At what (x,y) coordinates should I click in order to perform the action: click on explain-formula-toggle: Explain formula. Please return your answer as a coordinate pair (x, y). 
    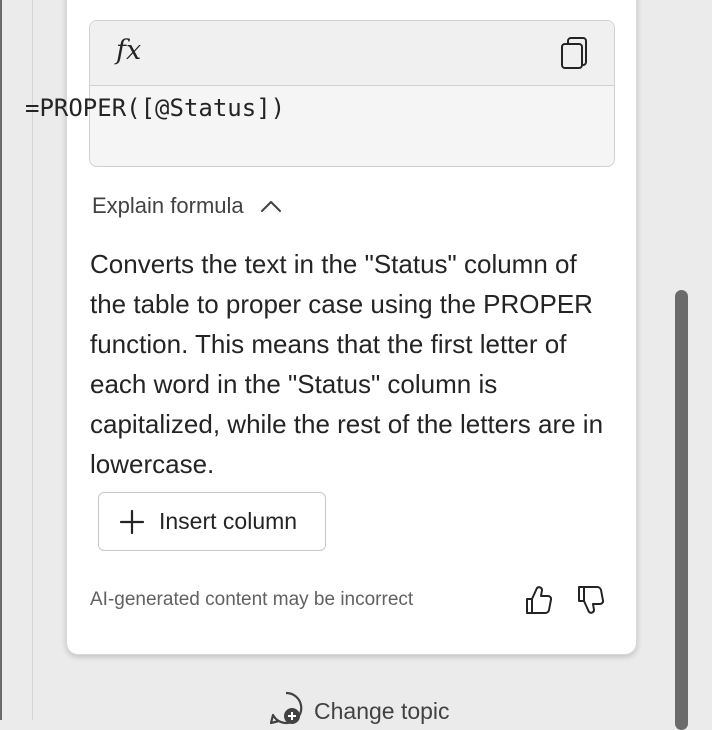
    Looking at the image, I should click on (187, 206).